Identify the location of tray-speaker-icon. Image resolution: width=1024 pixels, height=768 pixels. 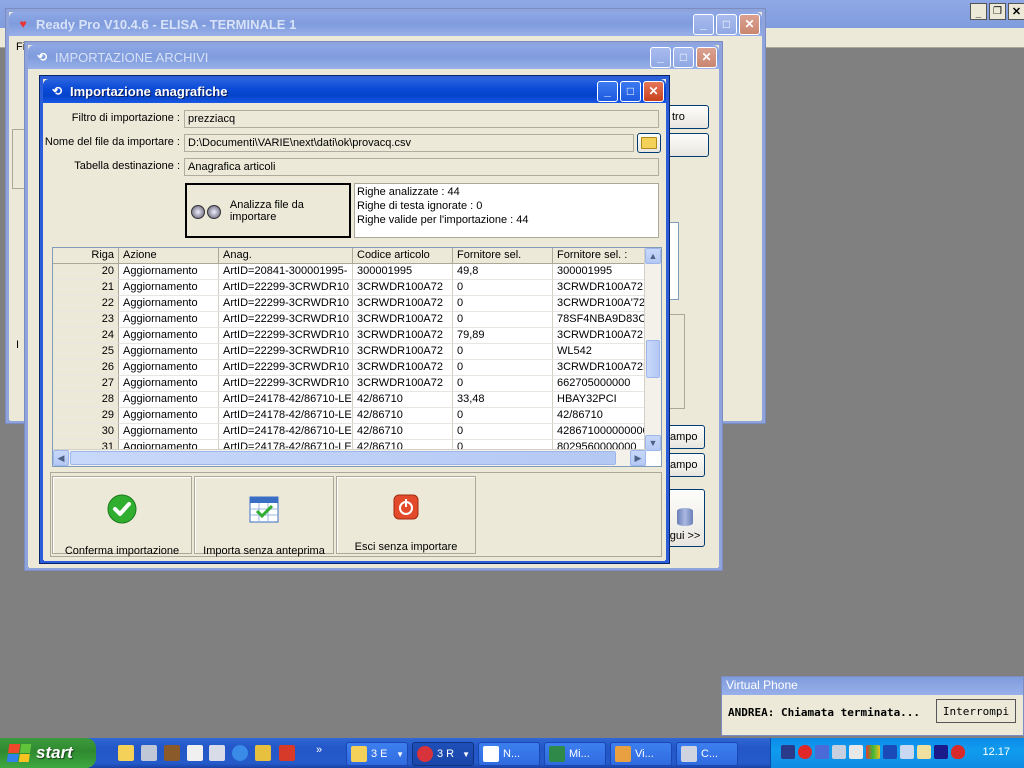
(839, 752).